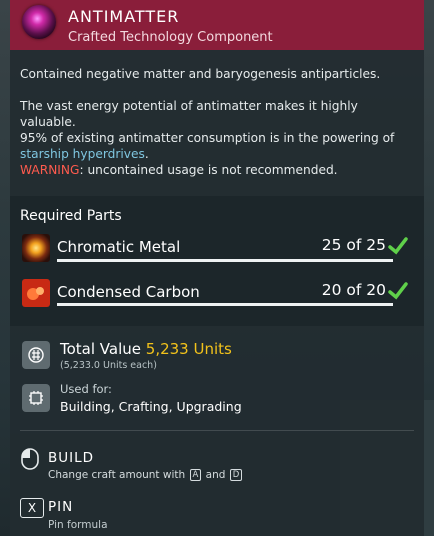 The height and width of the screenshot is (536, 434). What do you see at coordinates (195, 475) in the screenshot?
I see `key-a: A` at bounding box center [195, 475].